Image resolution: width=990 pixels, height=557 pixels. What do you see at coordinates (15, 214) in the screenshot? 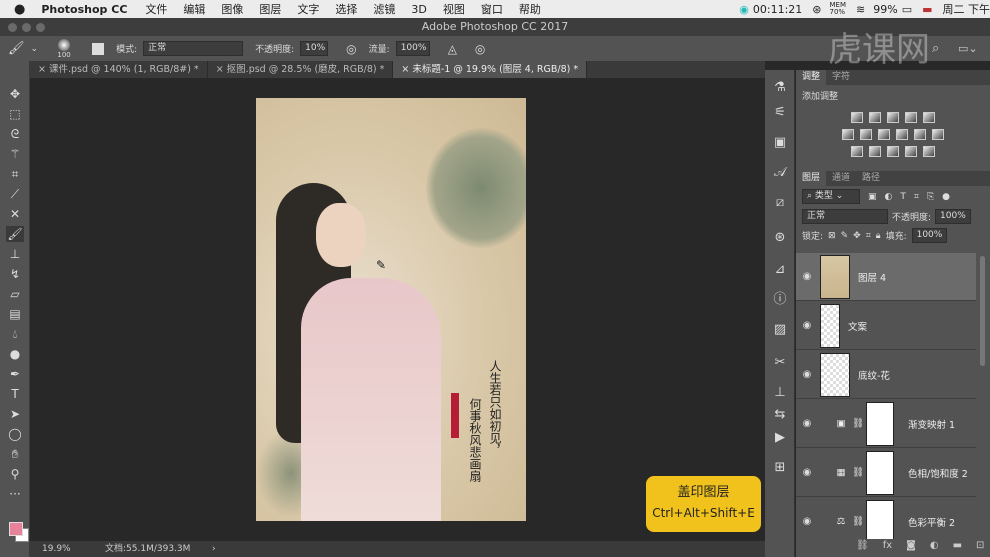
I see `healing-tool-icon: ✕` at bounding box center [15, 214].